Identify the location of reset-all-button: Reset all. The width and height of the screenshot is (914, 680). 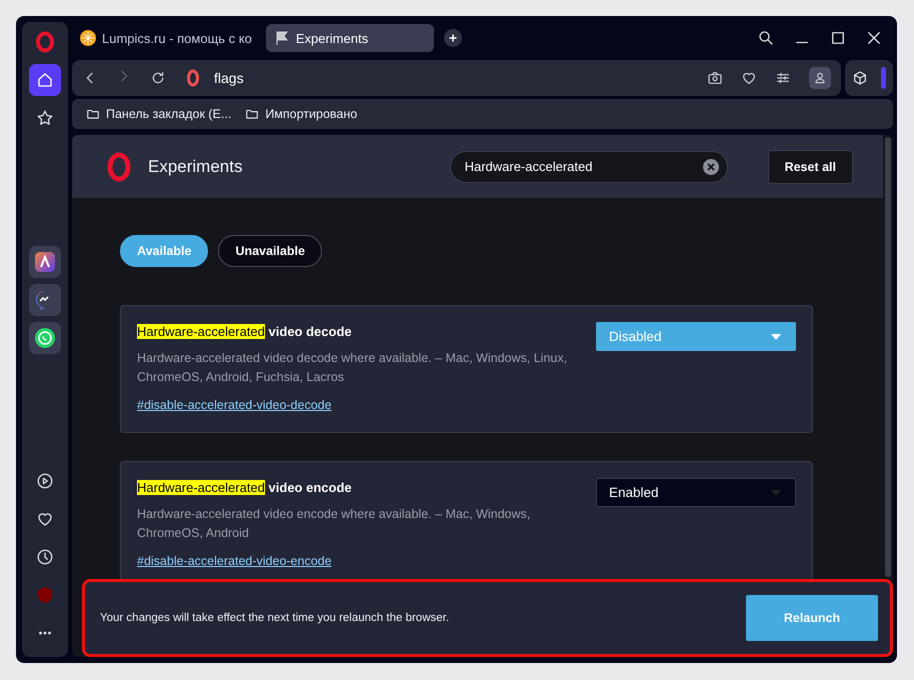
(810, 167).